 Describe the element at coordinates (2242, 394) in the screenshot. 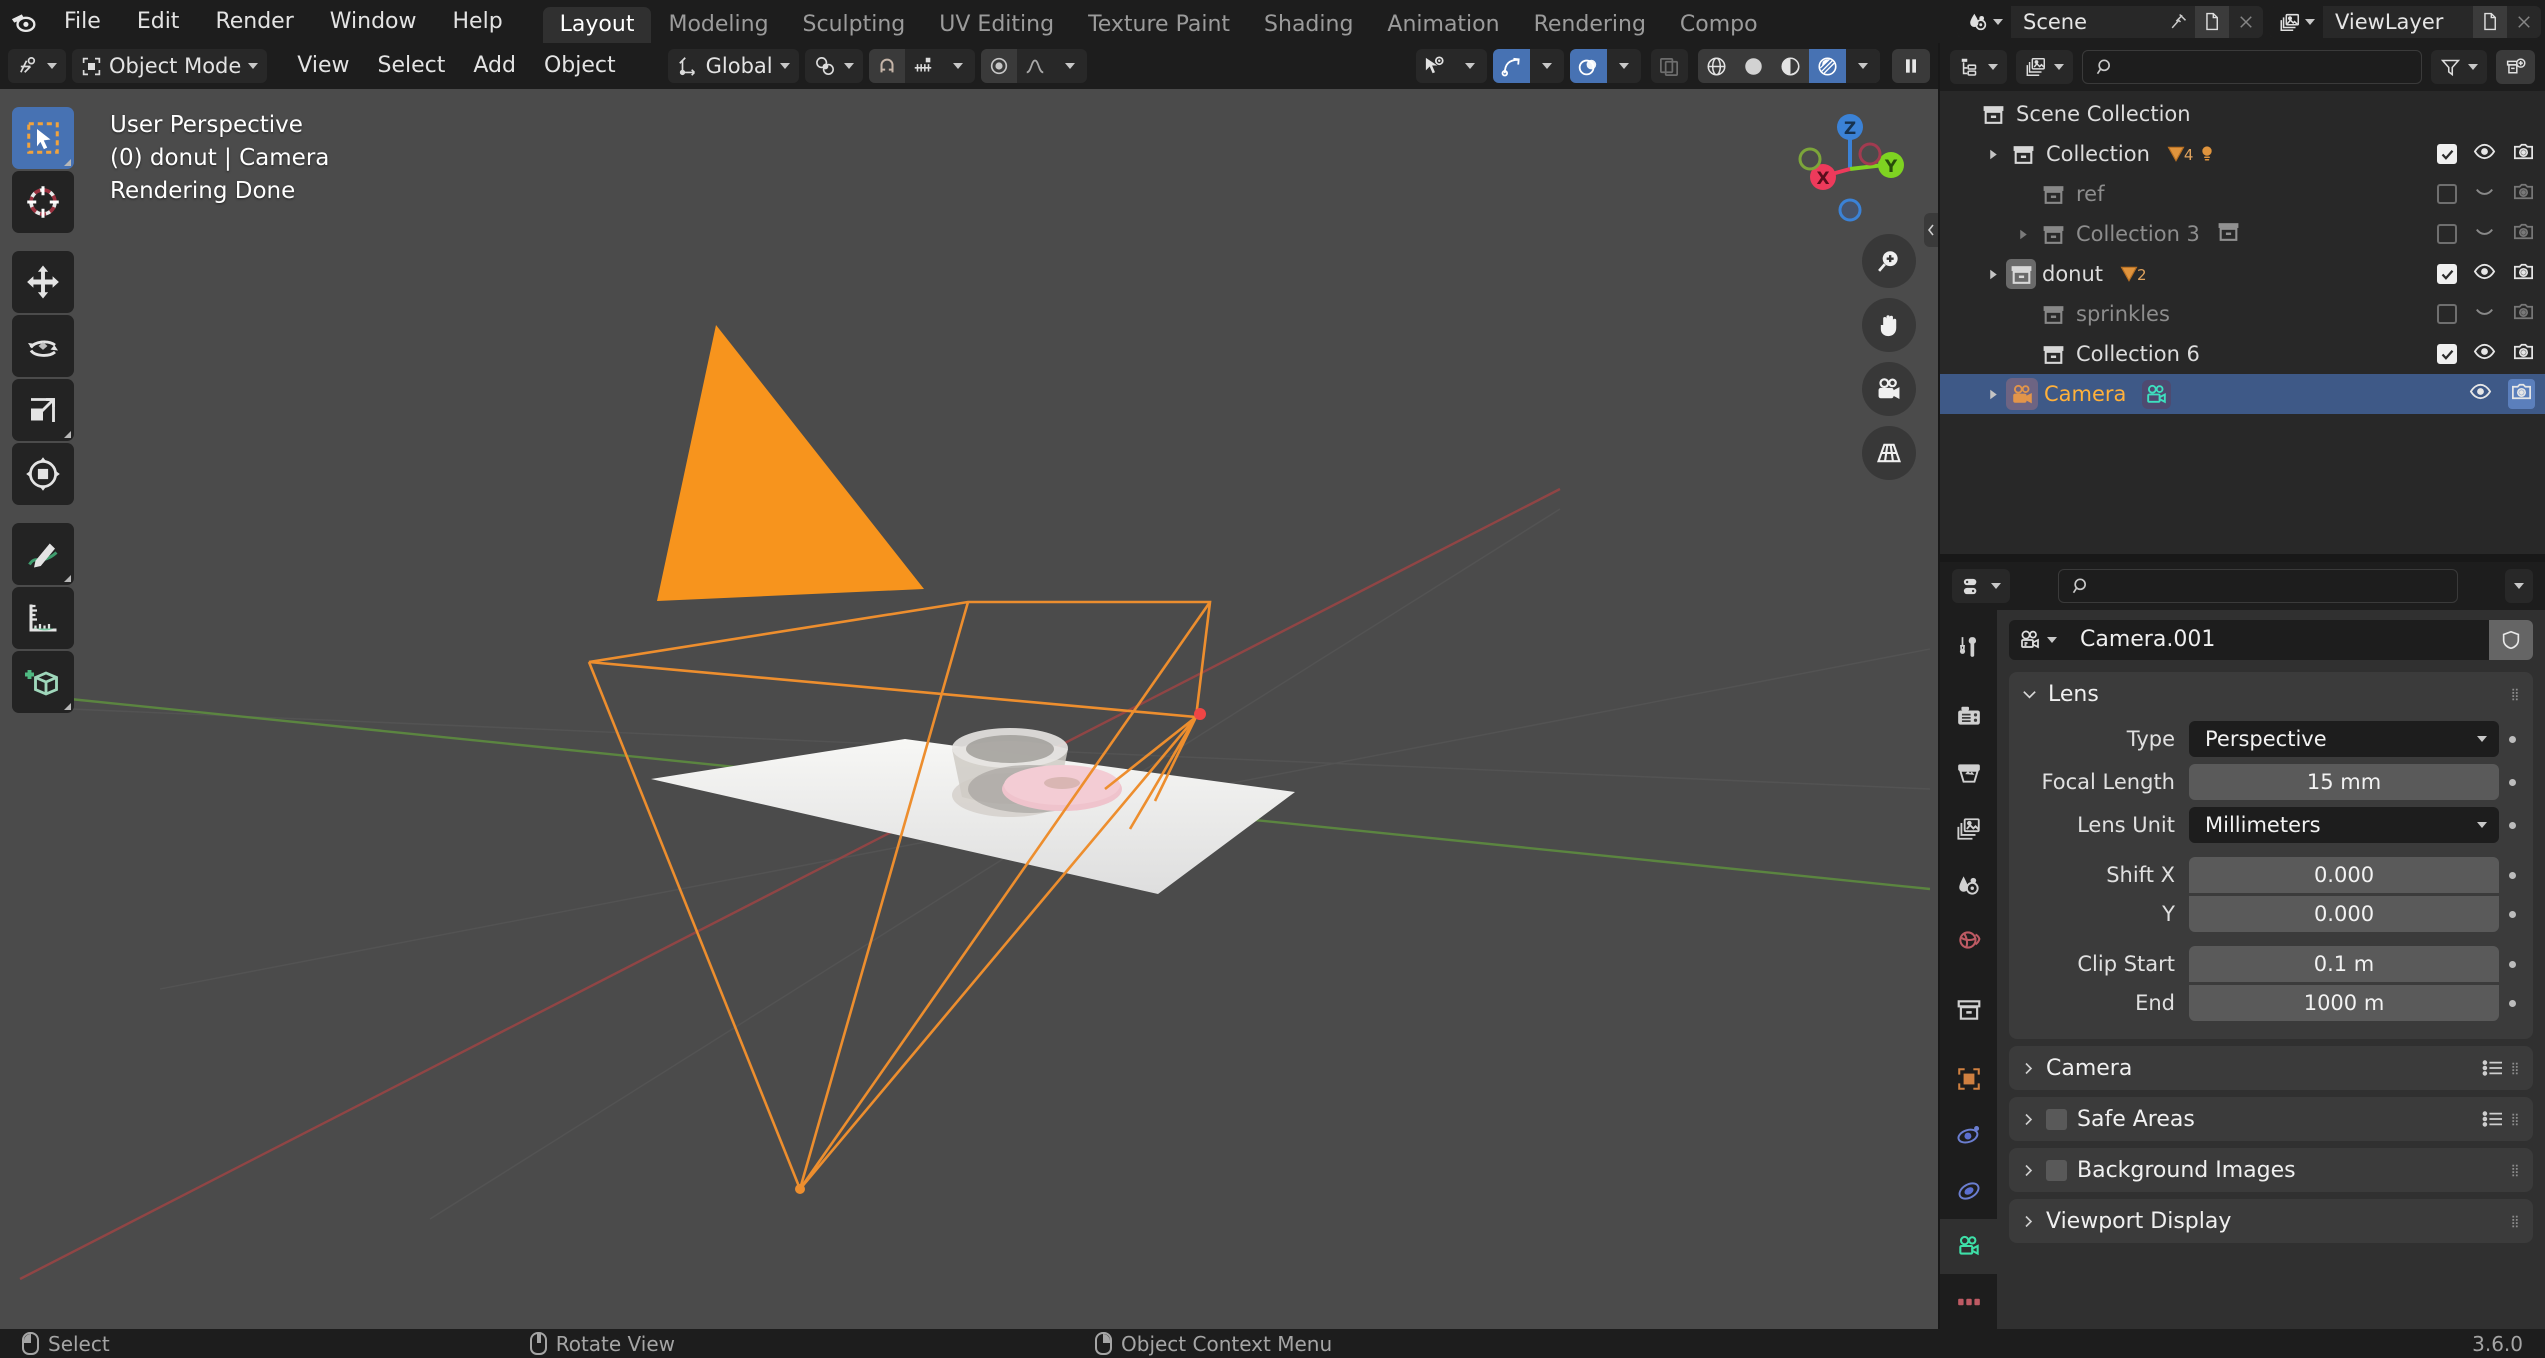

I see `outliner-row: Camera` at that location.